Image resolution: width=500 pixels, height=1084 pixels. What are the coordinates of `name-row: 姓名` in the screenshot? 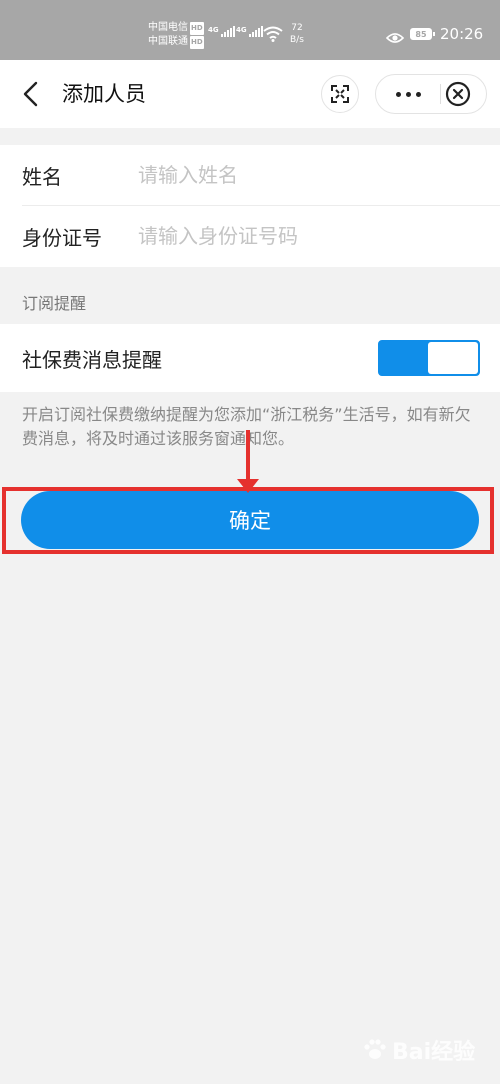 It's located at (250, 175).